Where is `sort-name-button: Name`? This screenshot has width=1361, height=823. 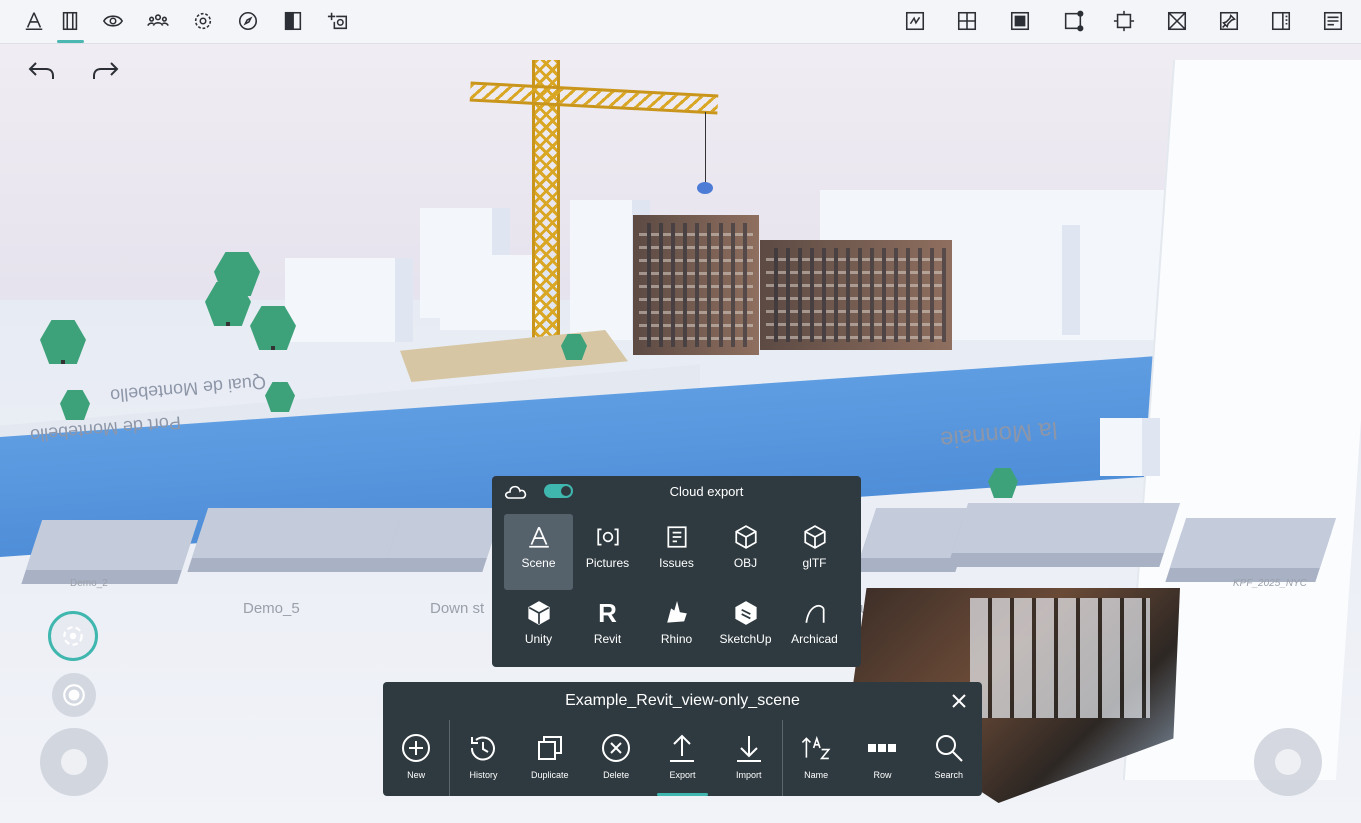 sort-name-button: Name is located at coordinates (816, 758).